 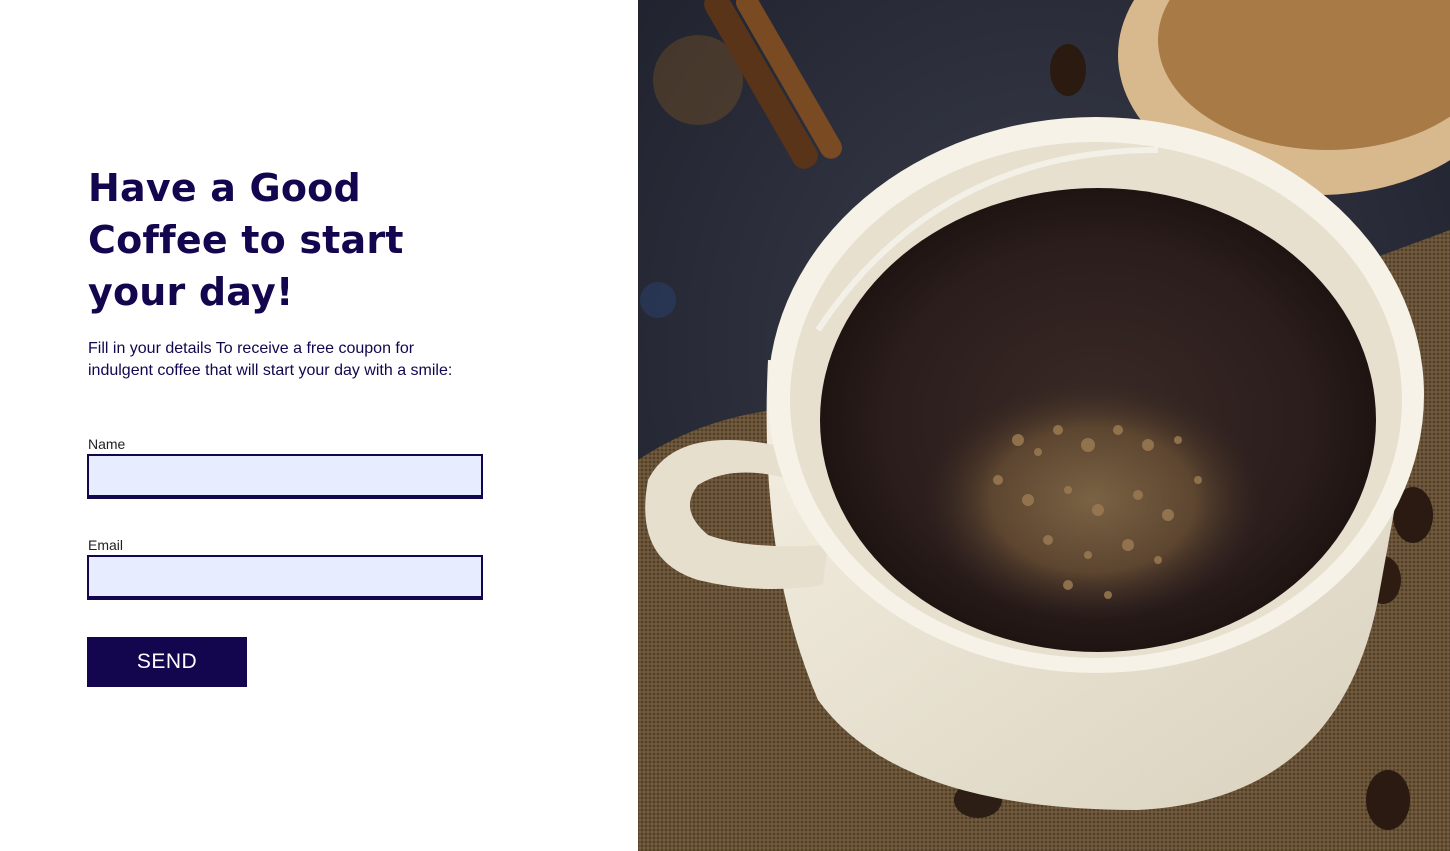 What do you see at coordinates (105, 545) in the screenshot?
I see `email-label: Email` at bounding box center [105, 545].